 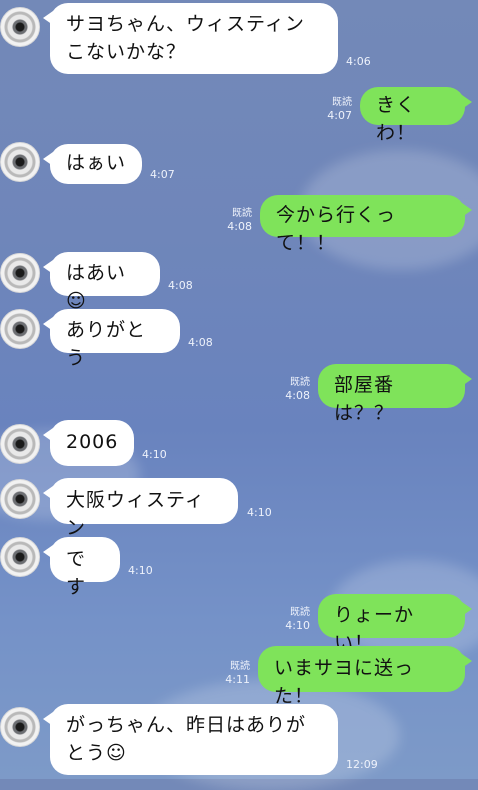 I want to click on message-meta: 既読 4:10, so click(x=293, y=619).